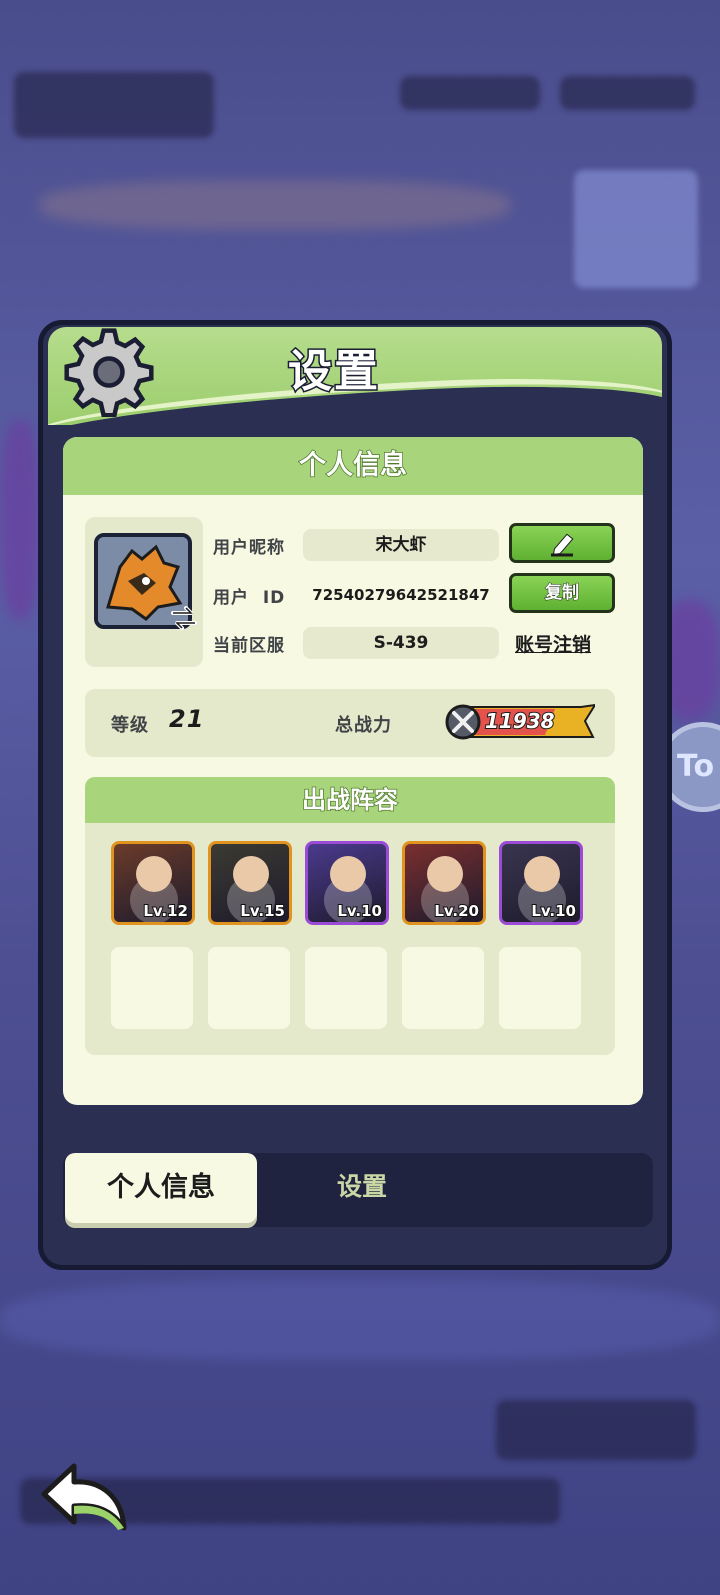 The height and width of the screenshot is (1595, 720). I want to click on hero-card: Lv.12, so click(153, 883).